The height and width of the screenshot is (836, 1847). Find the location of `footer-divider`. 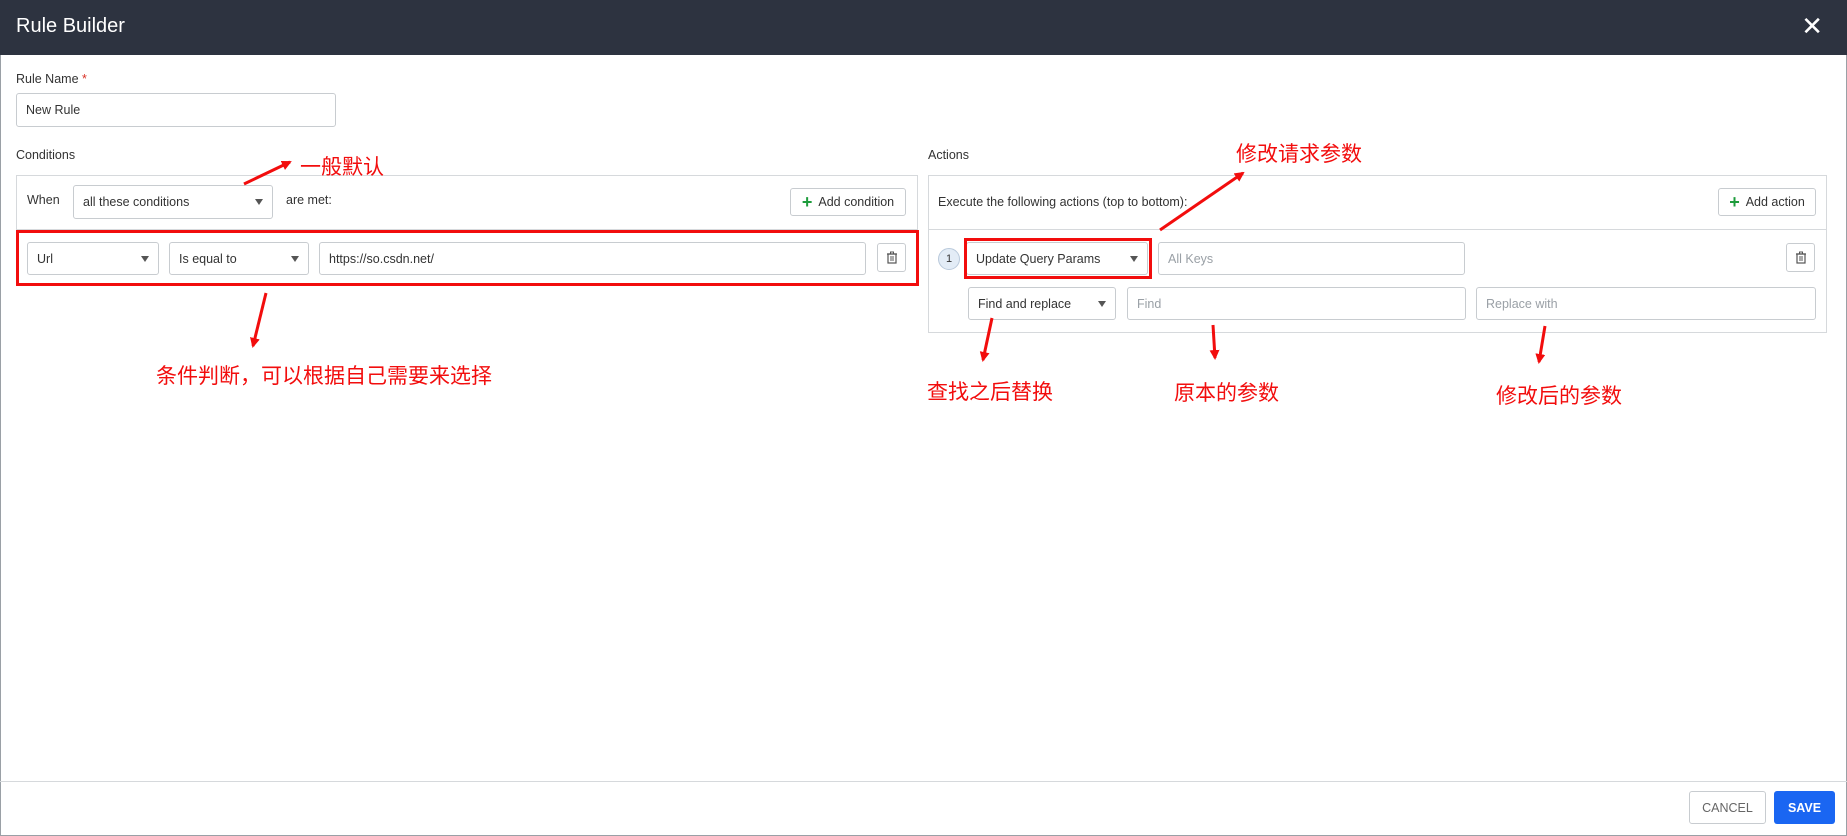

footer-divider is located at coordinates (923, 781).